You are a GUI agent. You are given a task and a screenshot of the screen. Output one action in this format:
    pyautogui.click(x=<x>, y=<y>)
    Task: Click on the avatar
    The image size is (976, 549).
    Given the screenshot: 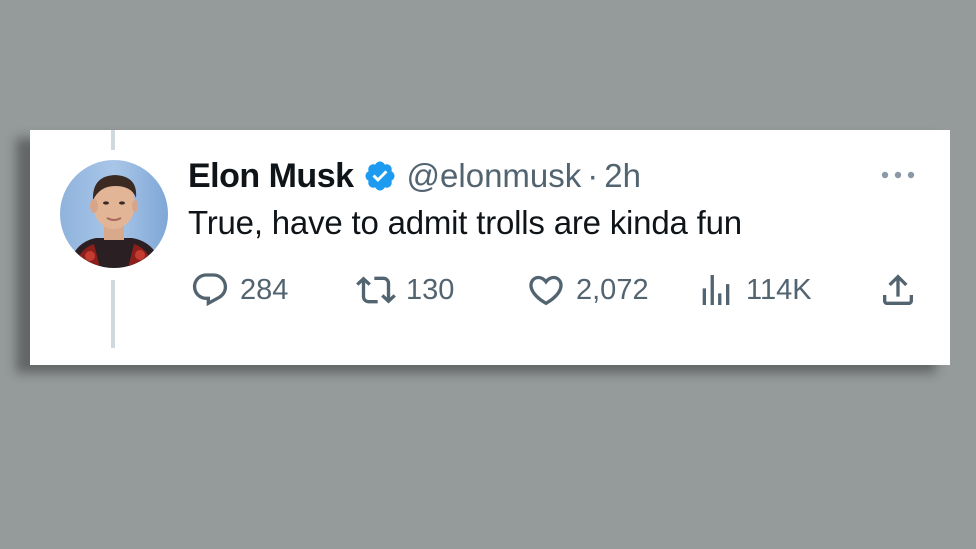 What is the action you would take?
    pyautogui.click(x=114, y=214)
    